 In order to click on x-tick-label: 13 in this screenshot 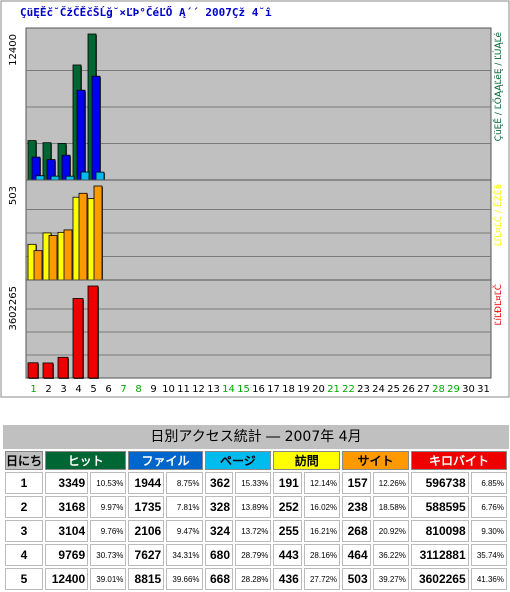, I will do `click(213, 389)`.